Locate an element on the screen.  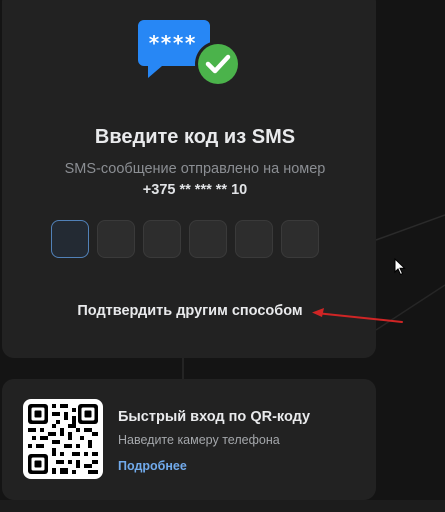
annotation-arrow-icon is located at coordinates (357, 315).